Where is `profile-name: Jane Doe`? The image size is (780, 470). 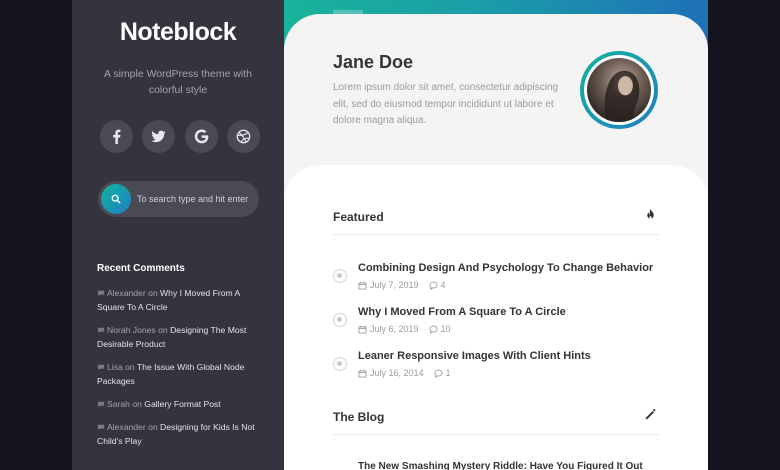 profile-name: Jane Doe is located at coordinates (373, 62).